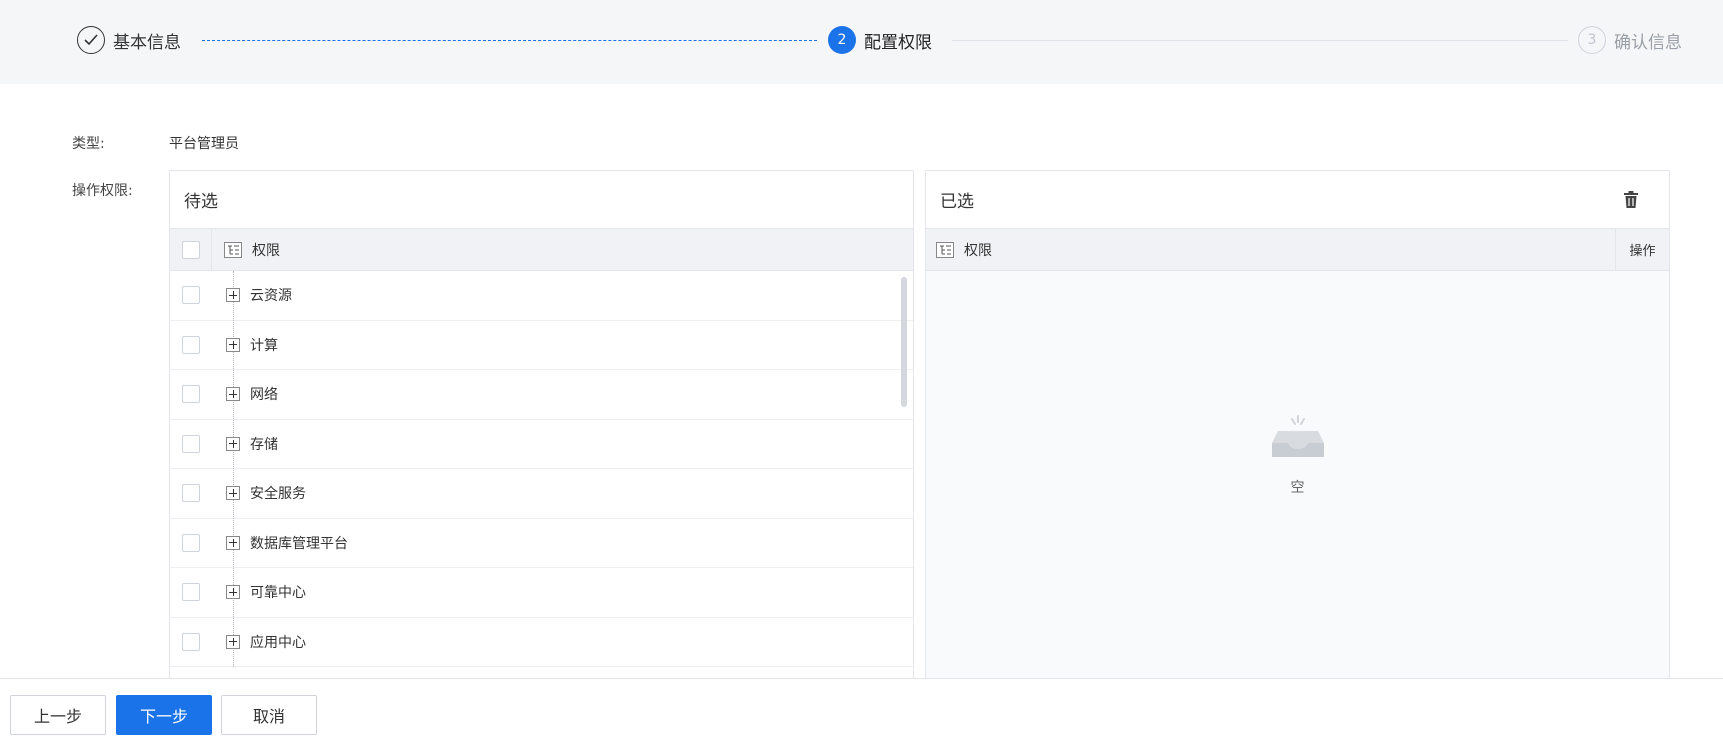 Image resolution: width=1723 pixels, height=749 pixels. What do you see at coordinates (58, 715) in the screenshot?
I see `previous-step-button: 上一步` at bounding box center [58, 715].